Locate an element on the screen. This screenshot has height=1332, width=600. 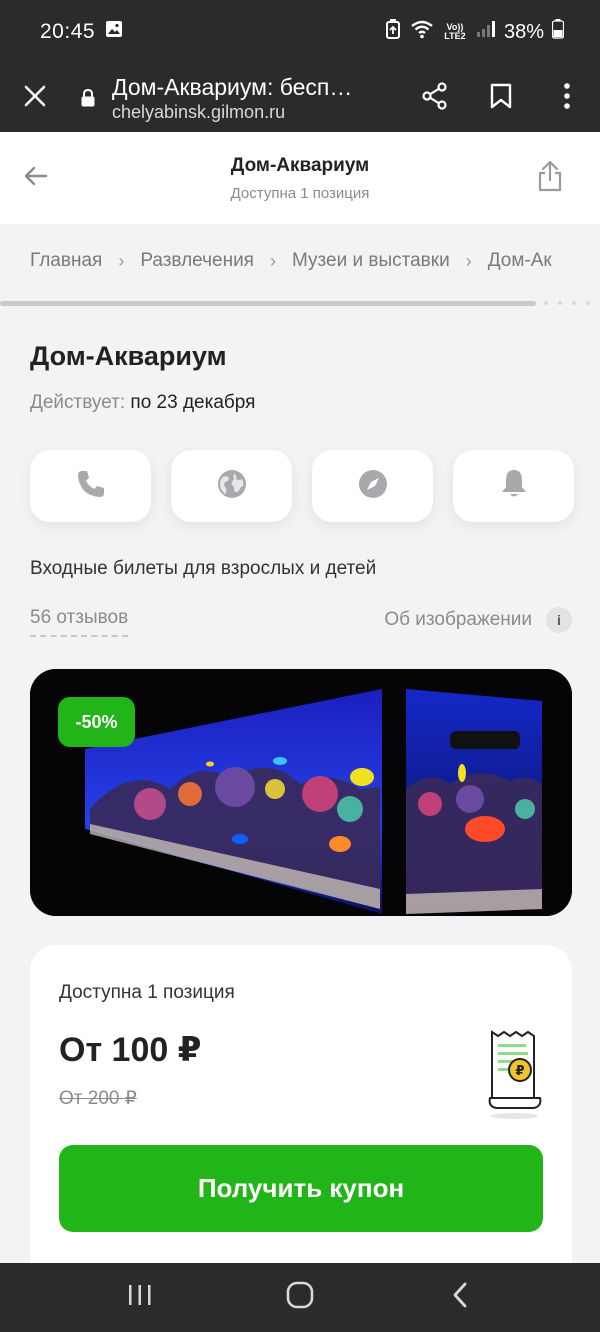
valid-until: Действует: по 23 декабря is located at coordinates (142, 403).